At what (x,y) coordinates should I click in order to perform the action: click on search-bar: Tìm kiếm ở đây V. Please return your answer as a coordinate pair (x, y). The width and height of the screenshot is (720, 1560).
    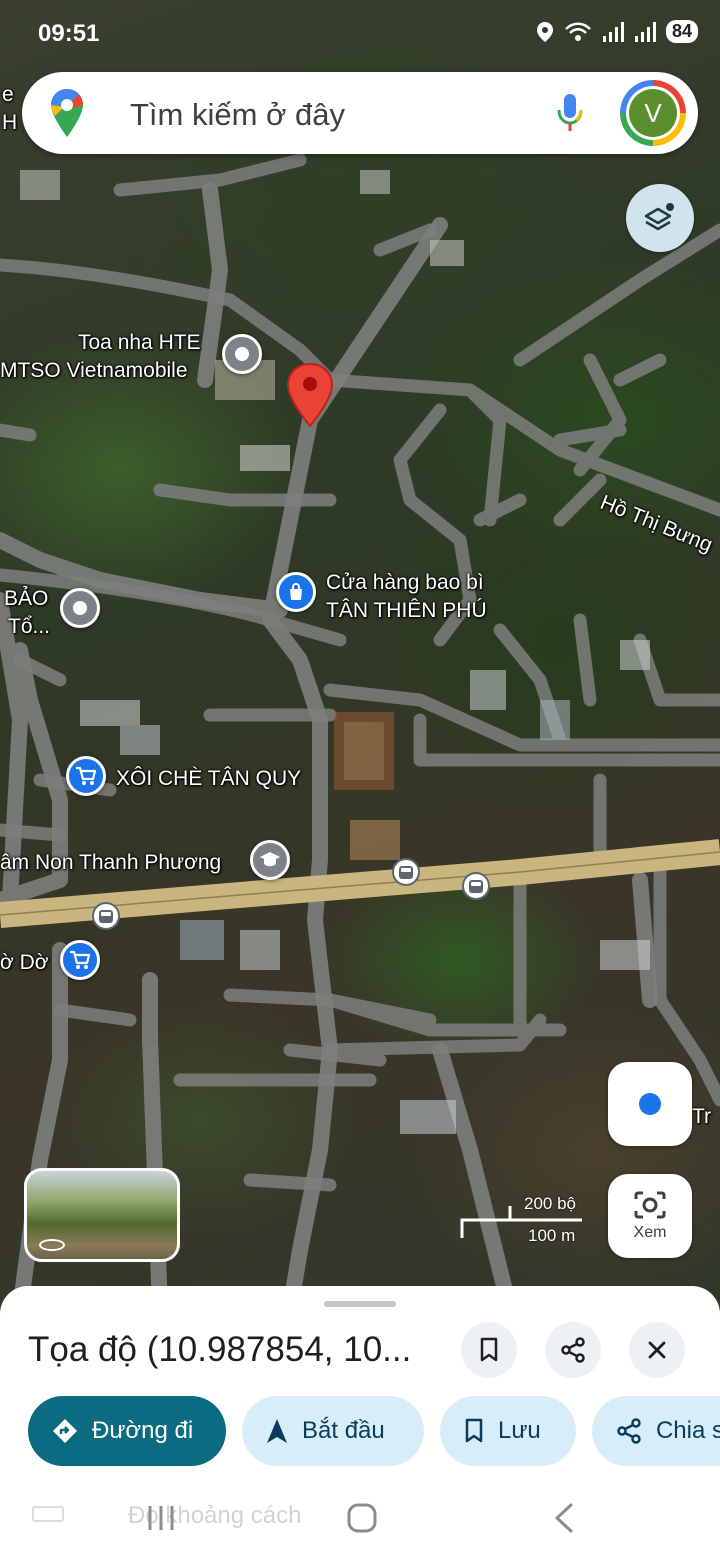
    Looking at the image, I should click on (360, 113).